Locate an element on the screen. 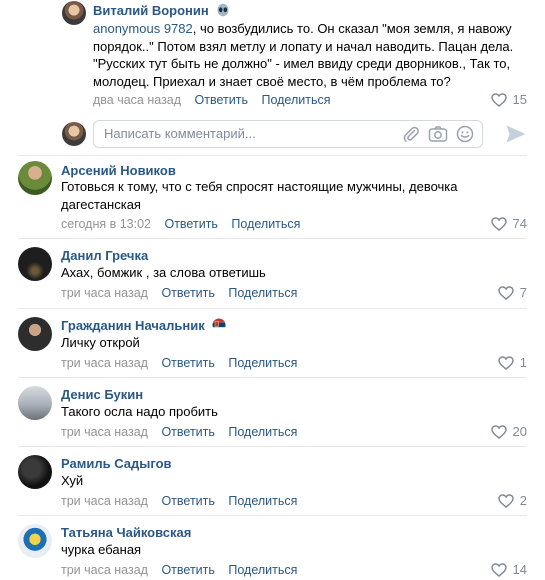  like-button: 2 is located at coordinates (512, 500).